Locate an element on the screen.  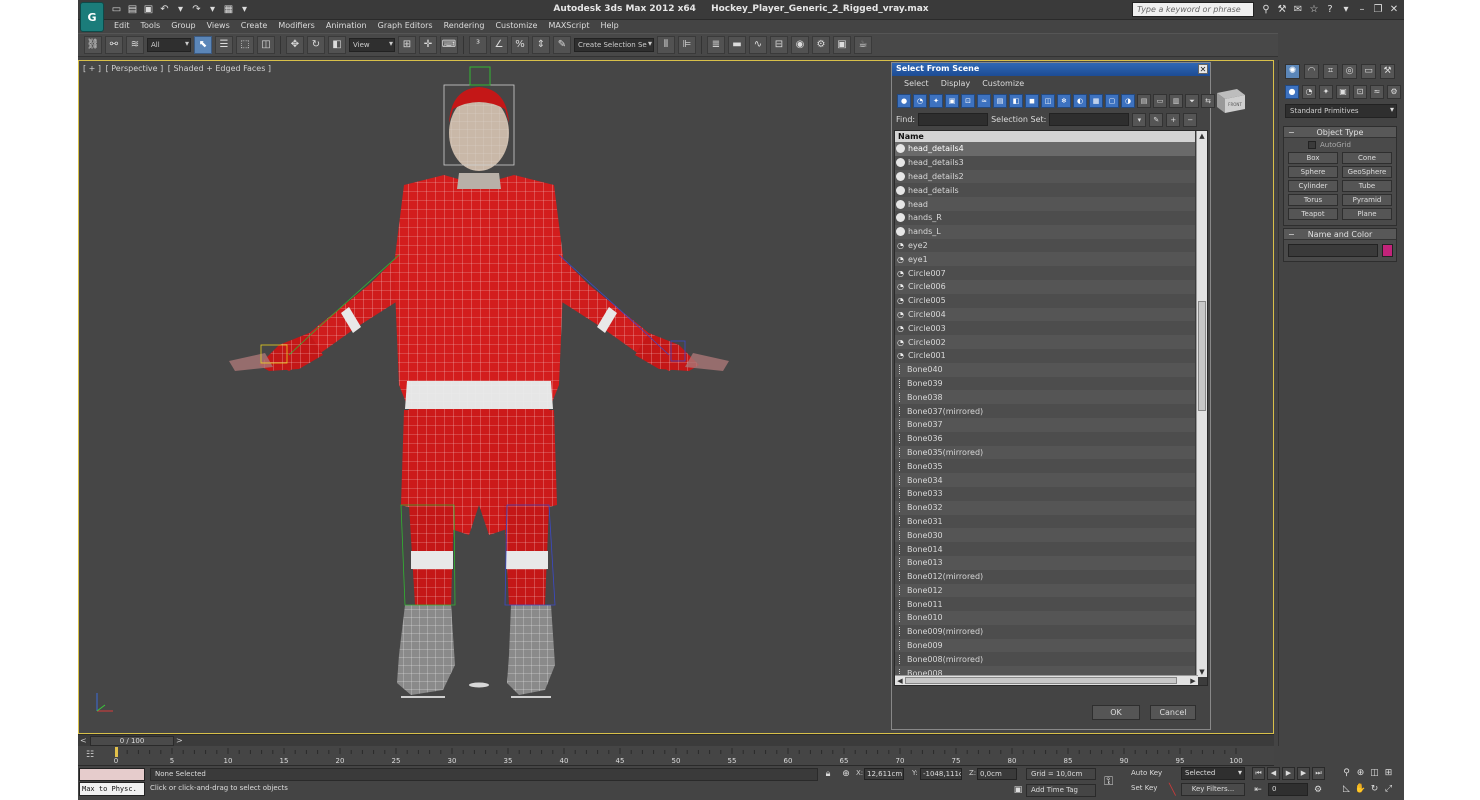
select-and-rotate-icon: ↻ is located at coordinates (316, 45).